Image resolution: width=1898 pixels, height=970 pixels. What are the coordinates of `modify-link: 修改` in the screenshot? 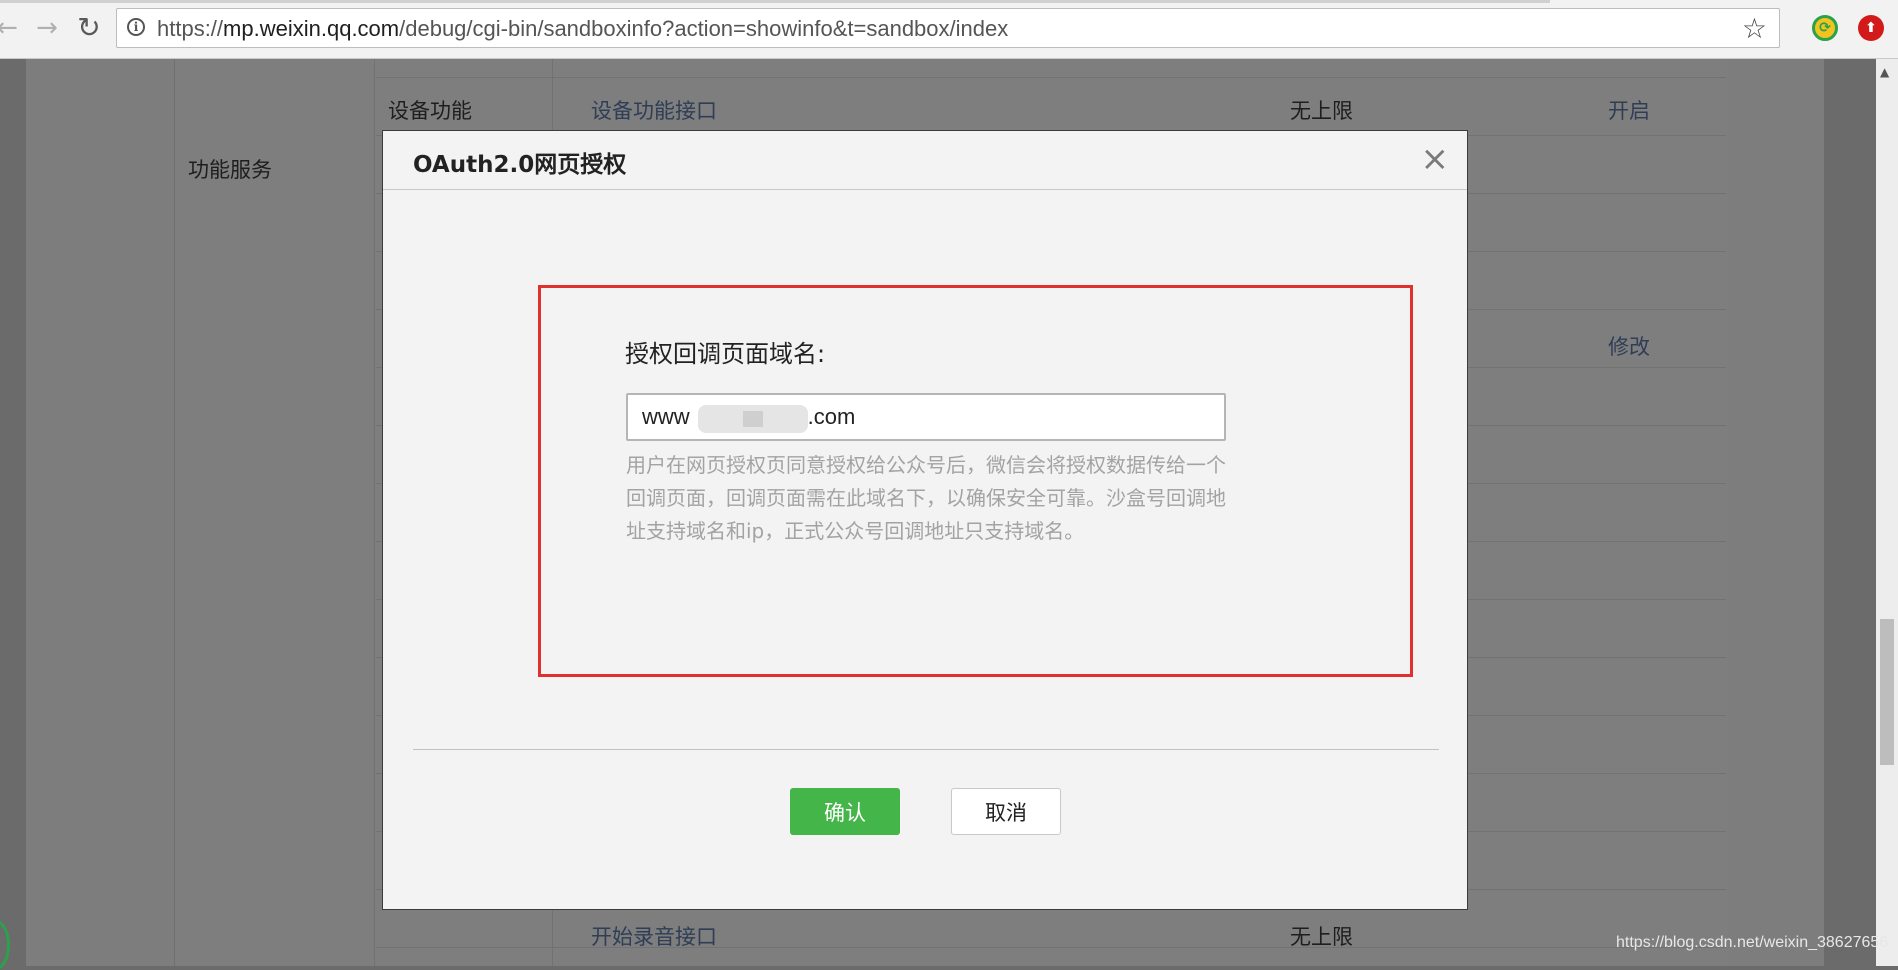 It's located at (1629, 346).